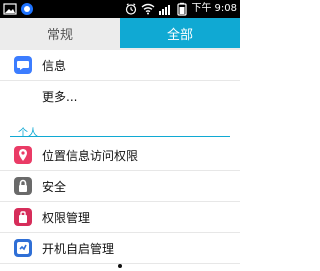  What do you see at coordinates (120, 131) in the screenshot?
I see `section-header-personal: 个人` at bounding box center [120, 131].